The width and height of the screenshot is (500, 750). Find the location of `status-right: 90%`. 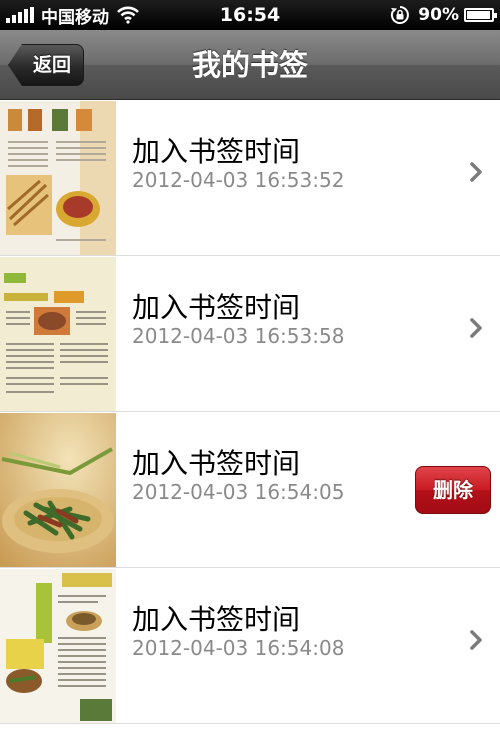

status-right: 90% is located at coordinates (443, 15).